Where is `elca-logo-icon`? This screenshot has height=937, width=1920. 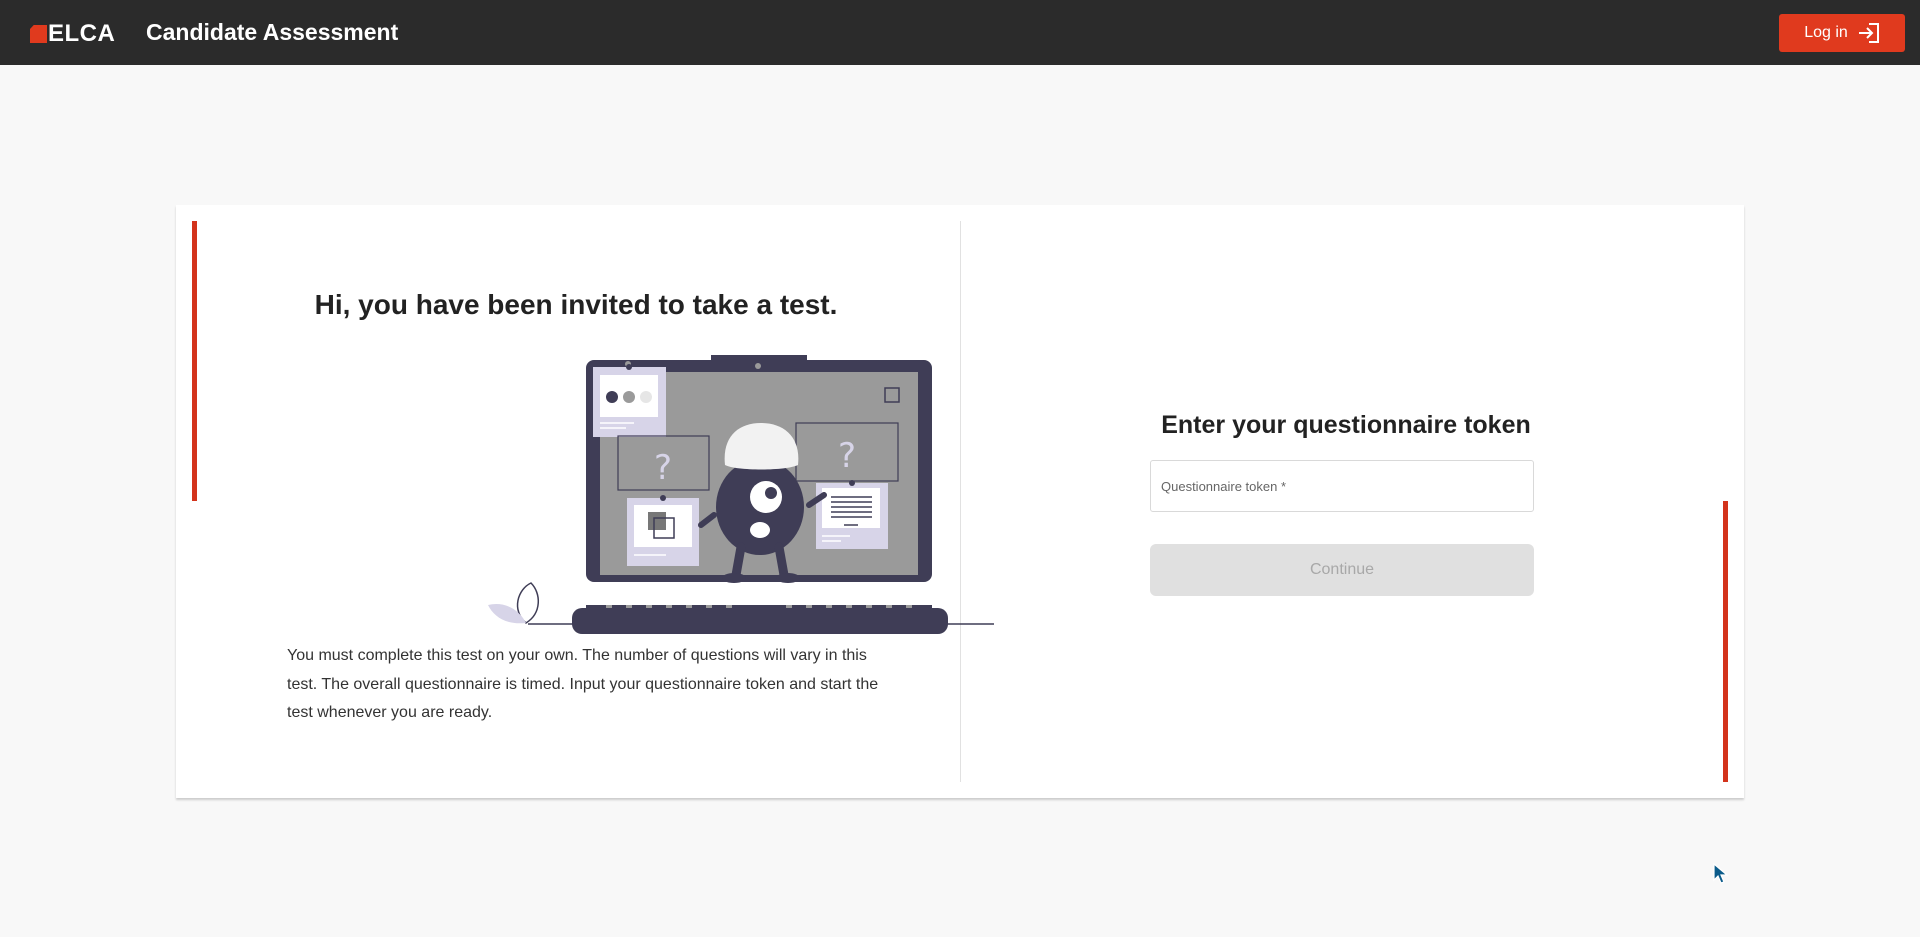 elca-logo-icon is located at coordinates (38, 34).